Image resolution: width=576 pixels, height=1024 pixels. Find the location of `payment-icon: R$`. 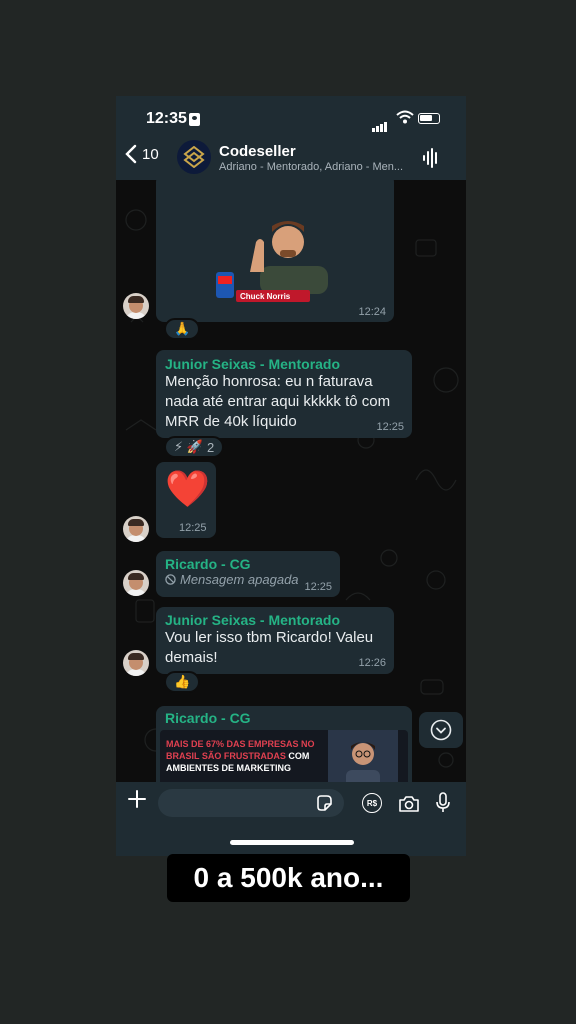

payment-icon: R$ is located at coordinates (372, 803).